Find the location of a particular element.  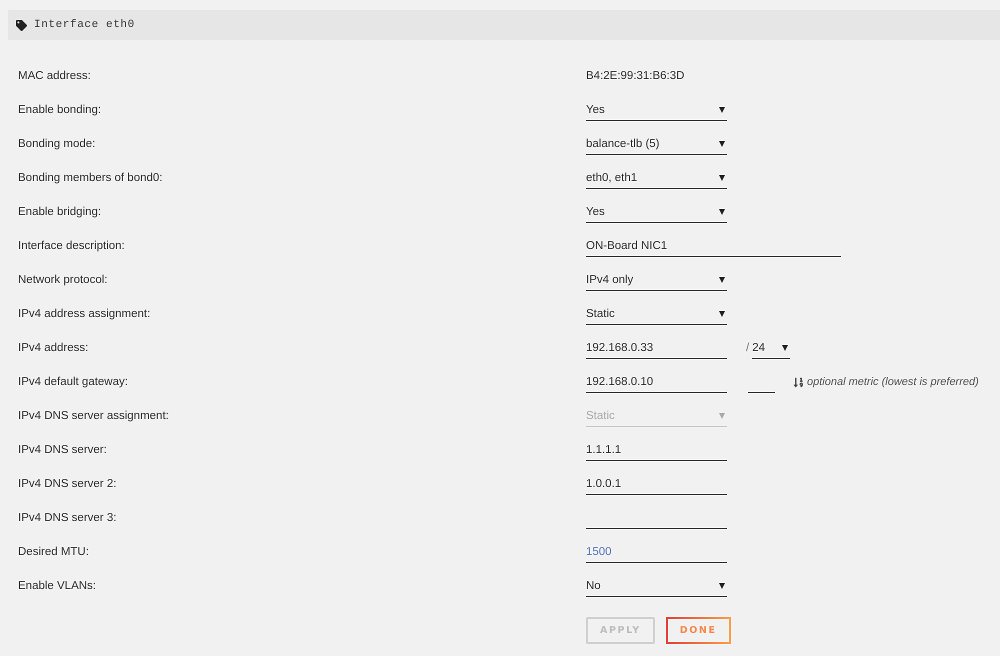

field-label: Desired MTU: is located at coordinates (53, 552).